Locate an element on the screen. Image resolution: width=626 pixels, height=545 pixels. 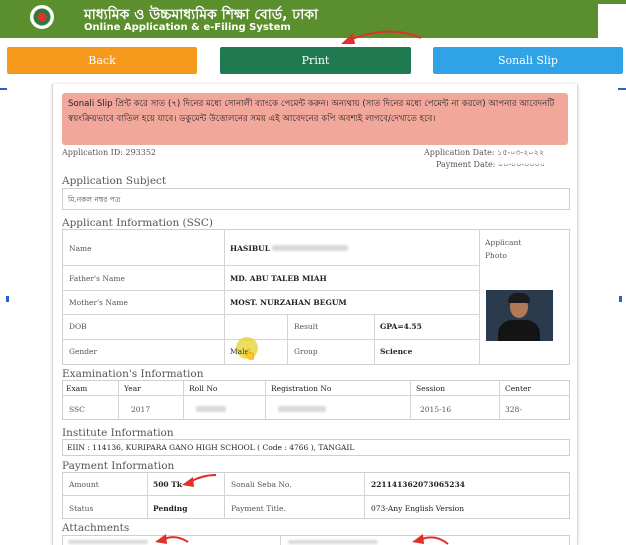
annotation-arrow-amount-icon is located at coordinates (199, 480).